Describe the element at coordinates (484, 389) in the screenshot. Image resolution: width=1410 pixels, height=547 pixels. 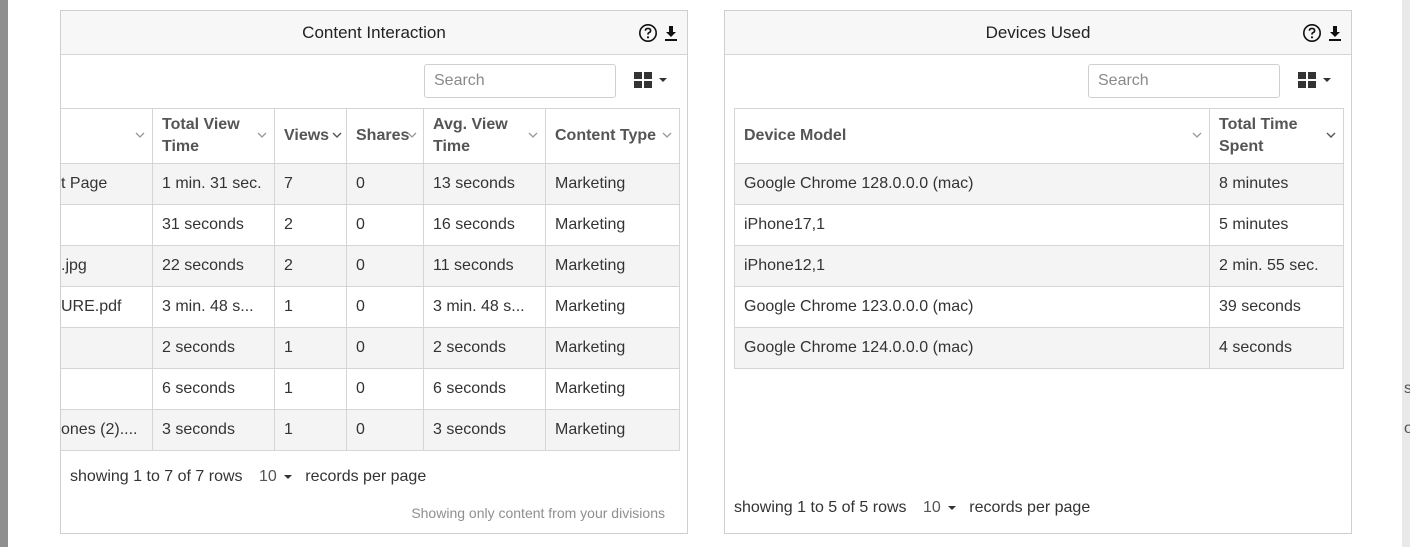
I see `cell-avg-view-time: 6 seconds` at that location.